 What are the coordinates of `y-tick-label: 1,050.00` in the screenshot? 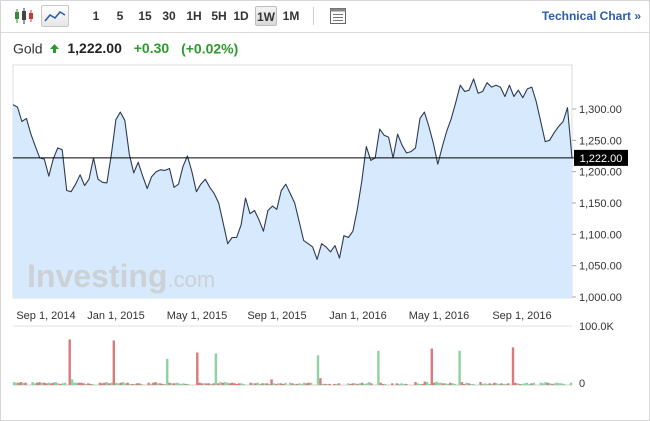 It's located at (600, 267).